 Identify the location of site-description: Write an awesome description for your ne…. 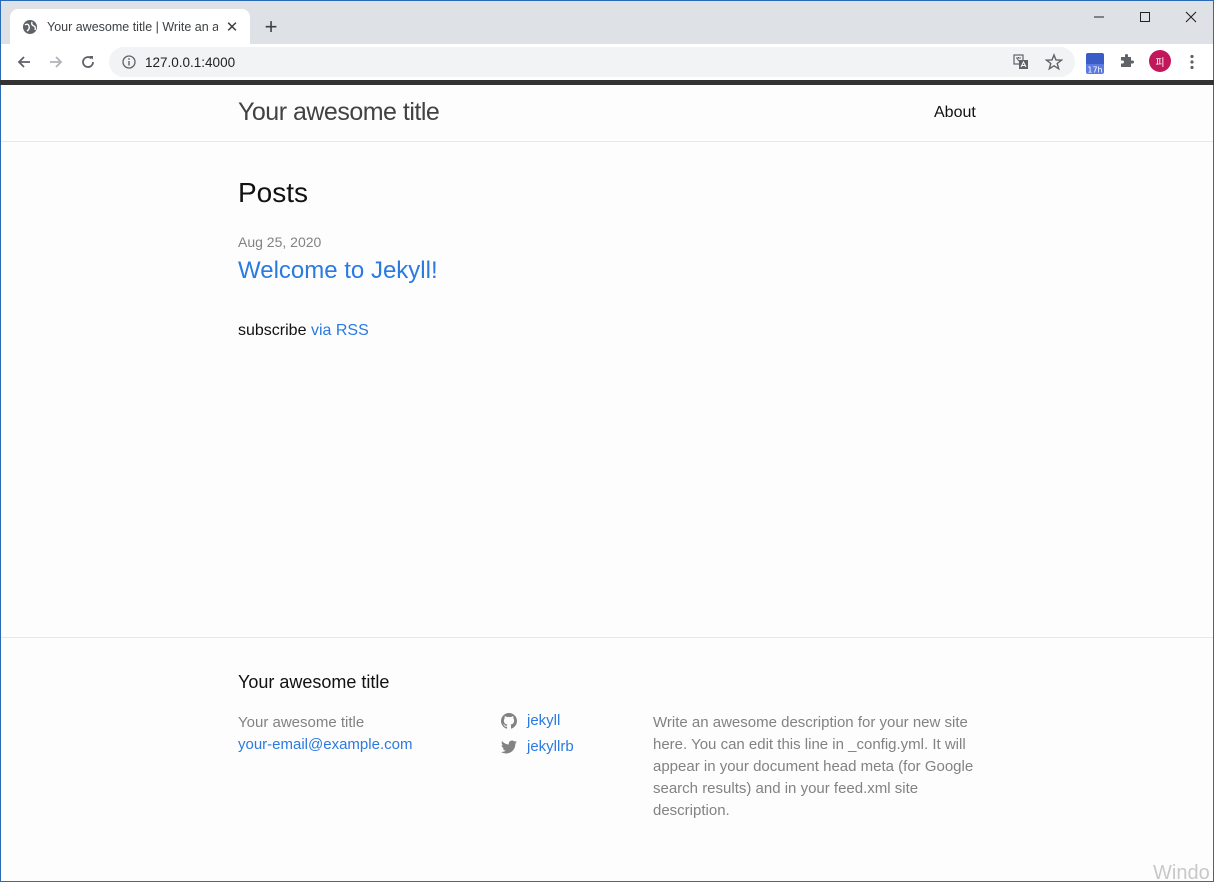
(813, 766).